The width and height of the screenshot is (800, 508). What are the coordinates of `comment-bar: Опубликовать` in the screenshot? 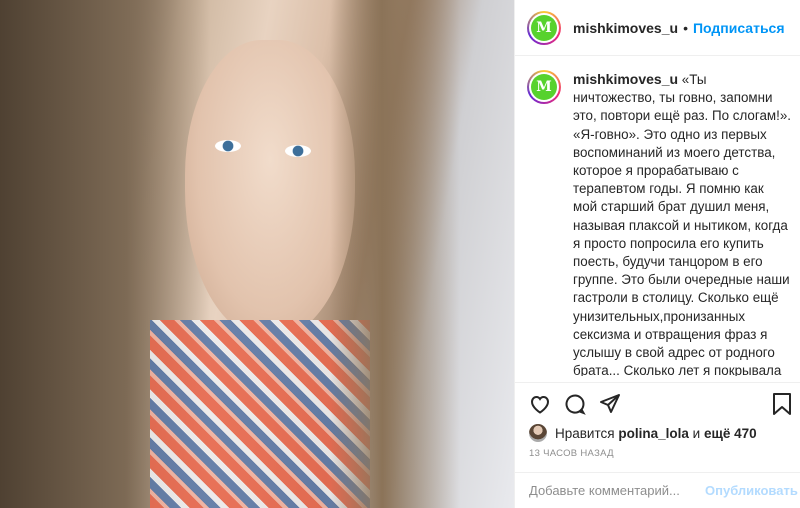 It's located at (657, 490).